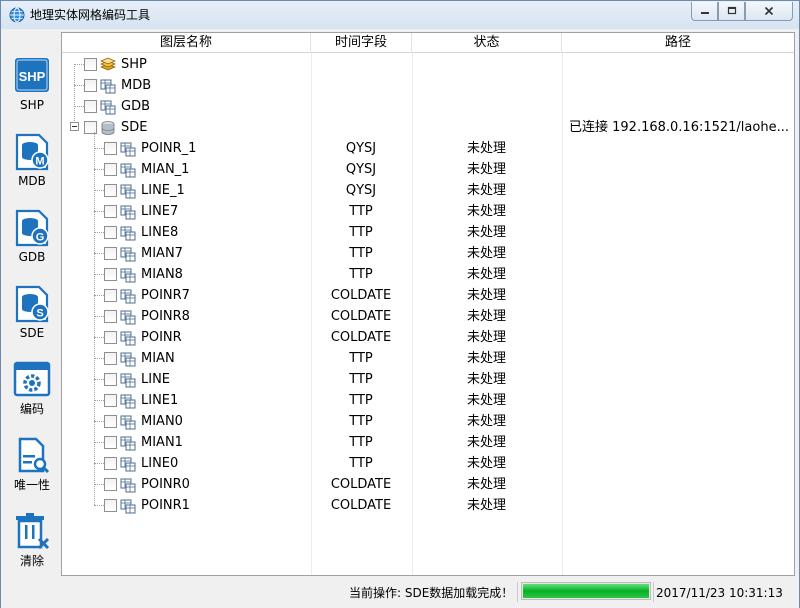 Image resolution: width=800 pixels, height=608 pixels. Describe the element at coordinates (428, 421) in the screenshot. I see `table-row: MIAN0 TTP 未处理` at that location.